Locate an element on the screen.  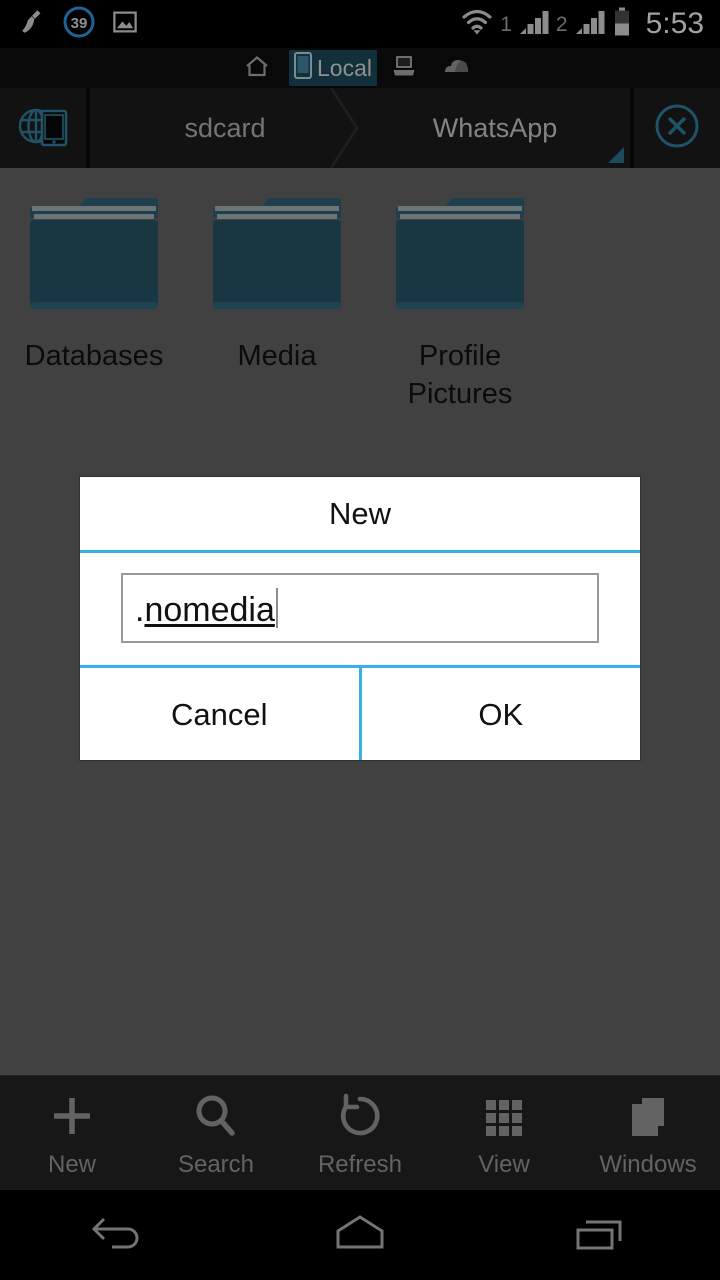
ok-button: OK is located at coordinates (500, 714).